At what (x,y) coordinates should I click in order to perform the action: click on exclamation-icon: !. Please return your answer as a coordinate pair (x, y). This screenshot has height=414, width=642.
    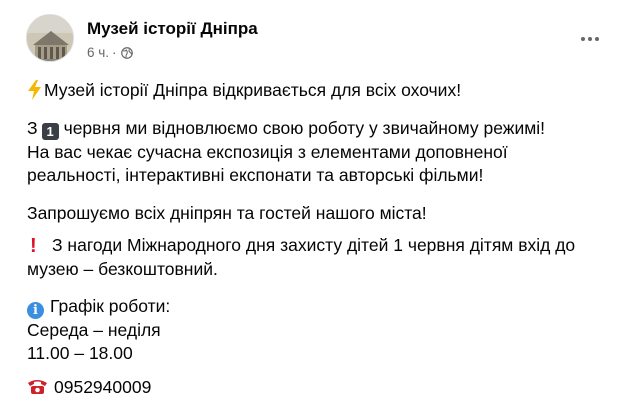
    Looking at the image, I should click on (33, 246).